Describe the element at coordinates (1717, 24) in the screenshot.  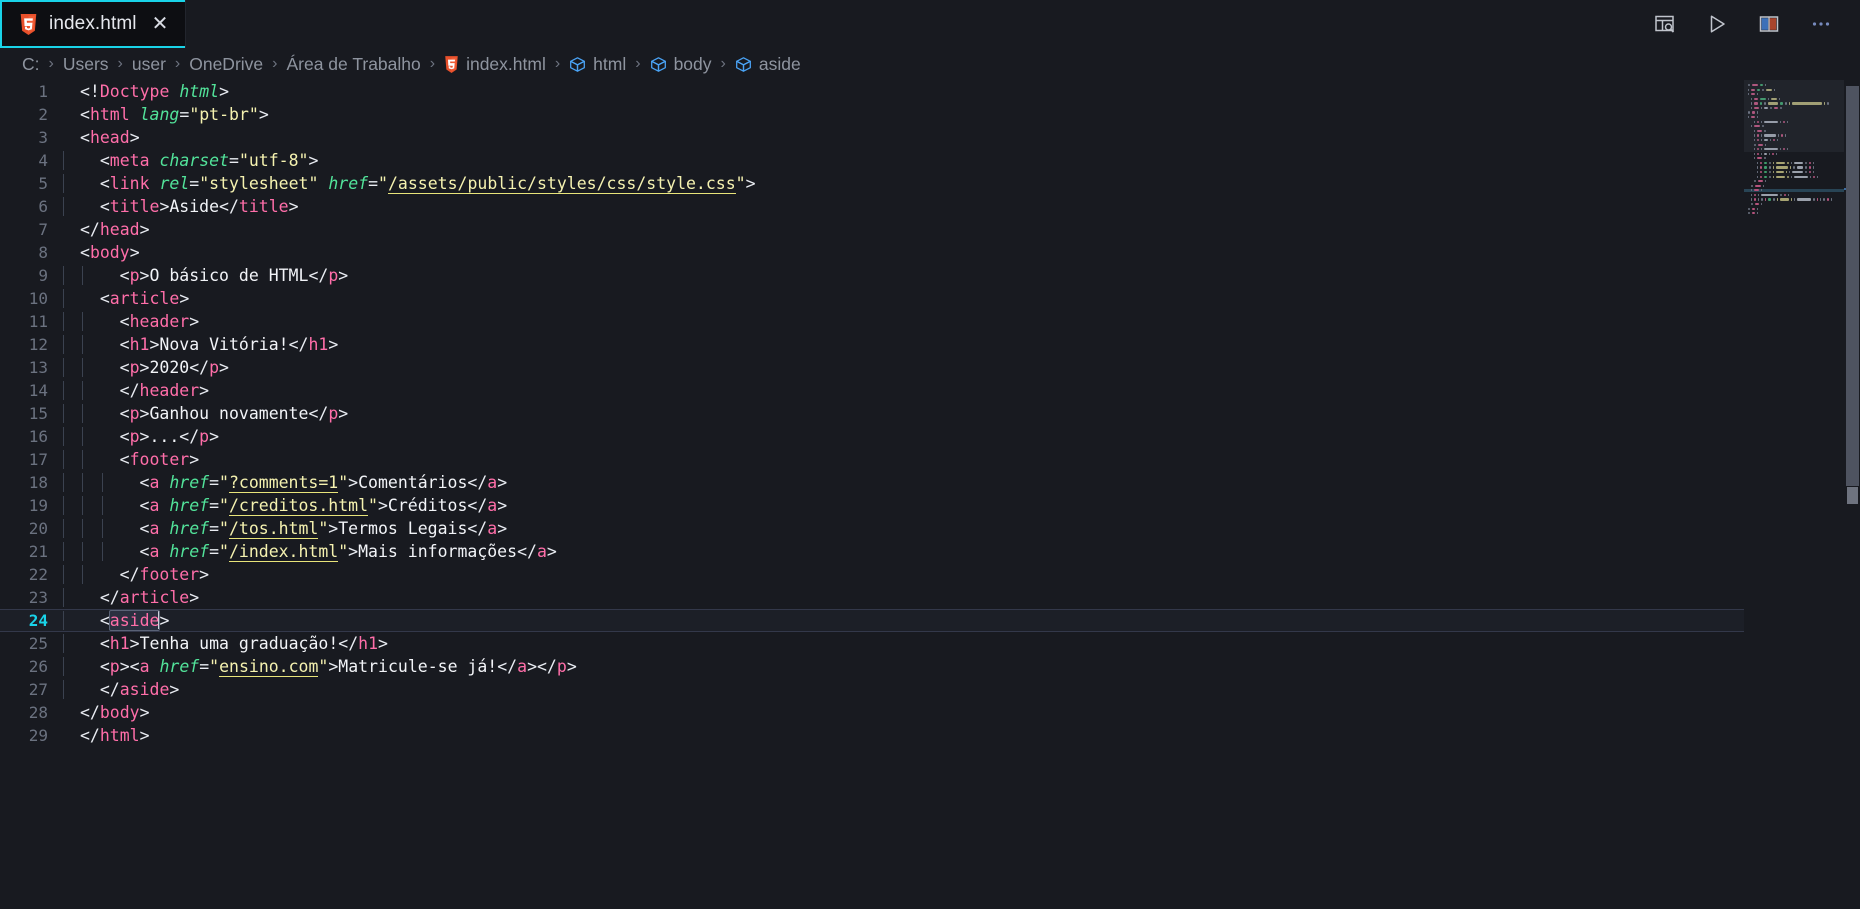
I see `run-icon` at that location.